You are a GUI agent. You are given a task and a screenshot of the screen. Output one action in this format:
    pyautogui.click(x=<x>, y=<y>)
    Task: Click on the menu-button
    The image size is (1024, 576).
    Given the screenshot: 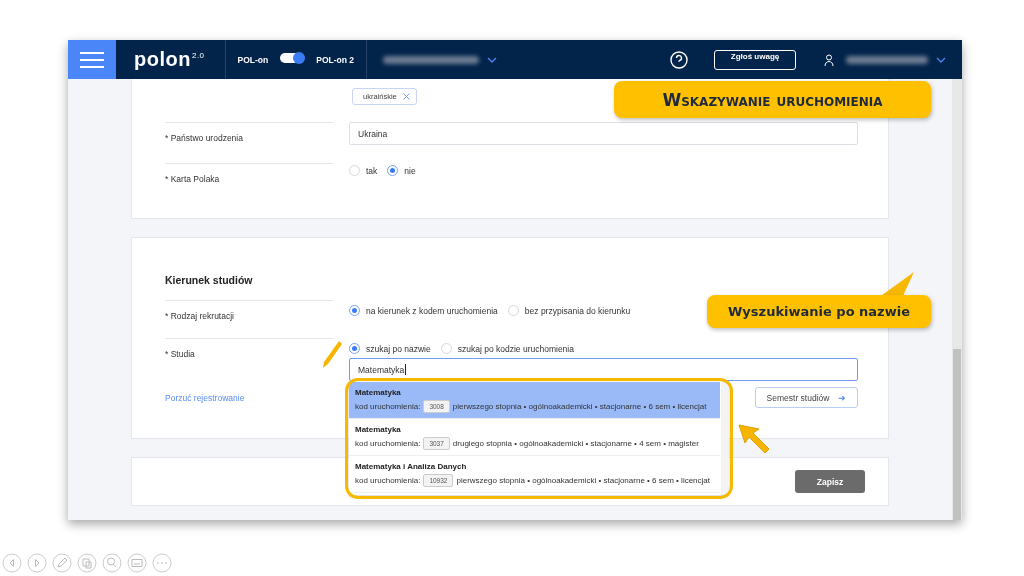 What is the action you would take?
    pyautogui.click(x=92, y=59)
    